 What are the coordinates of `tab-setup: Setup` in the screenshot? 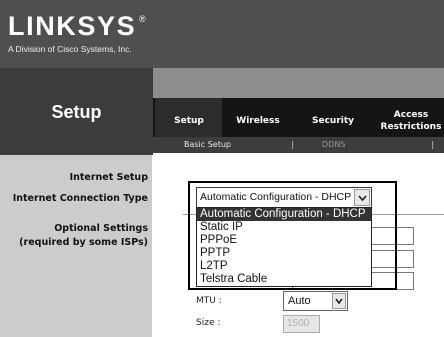 It's located at (189, 121).